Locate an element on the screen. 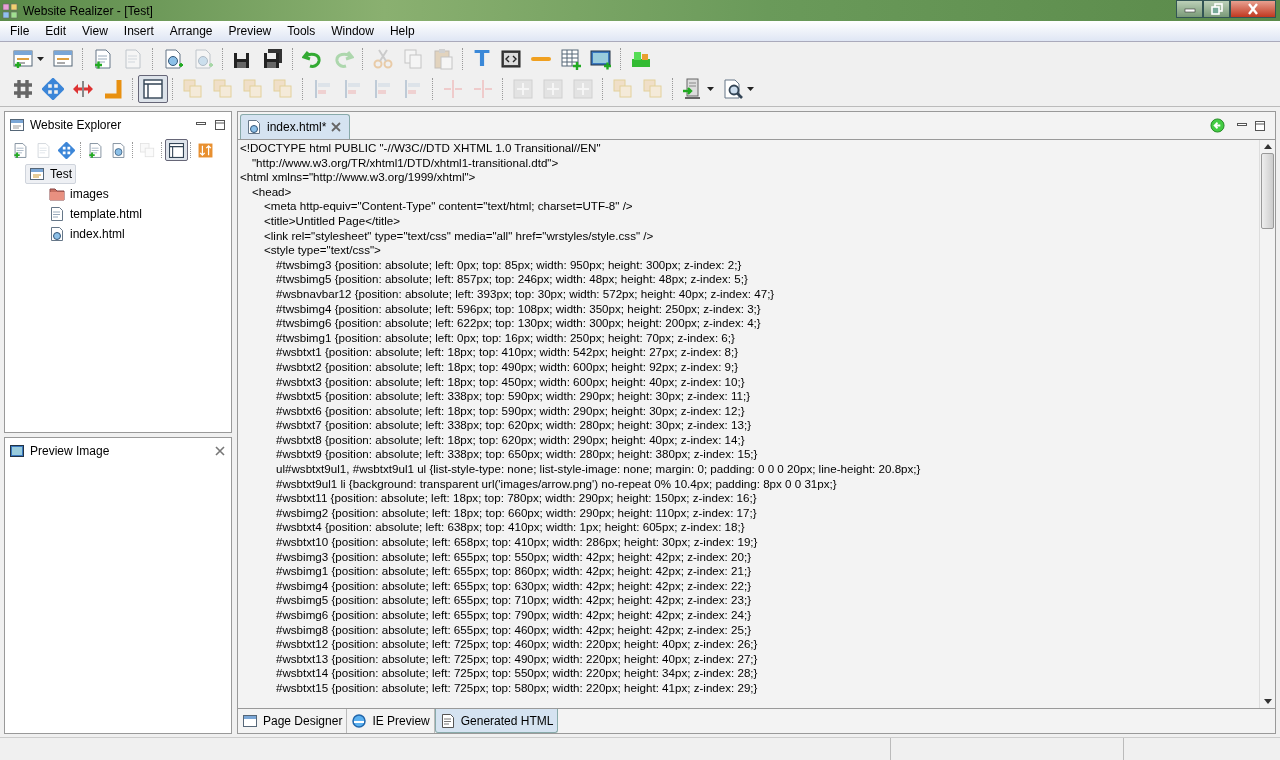 The width and height of the screenshot is (1280, 760). floppy-disks-icon is located at coordinates (273, 59).